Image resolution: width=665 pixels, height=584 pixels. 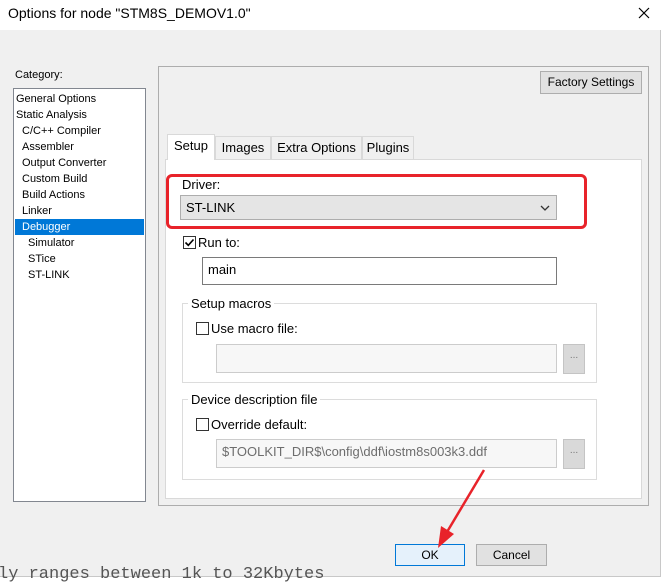 I want to click on category-item-output-converter: Output Converter, so click(x=64, y=163).